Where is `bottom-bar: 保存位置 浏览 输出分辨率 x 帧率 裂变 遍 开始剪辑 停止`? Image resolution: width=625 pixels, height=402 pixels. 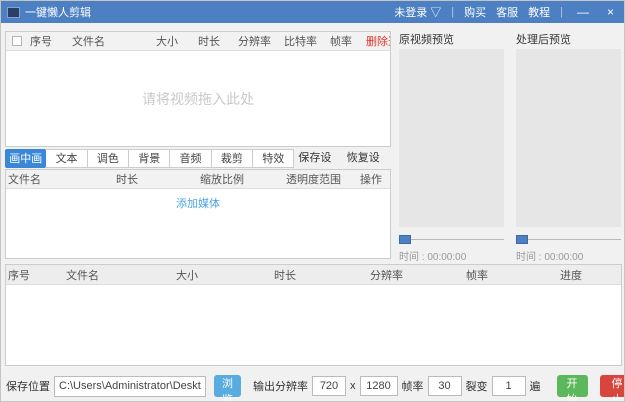 bottom-bar: 保存位置 浏览 输出分辨率 x 帧率 裂变 遍 开始剪辑 停止 is located at coordinates (312, 385).